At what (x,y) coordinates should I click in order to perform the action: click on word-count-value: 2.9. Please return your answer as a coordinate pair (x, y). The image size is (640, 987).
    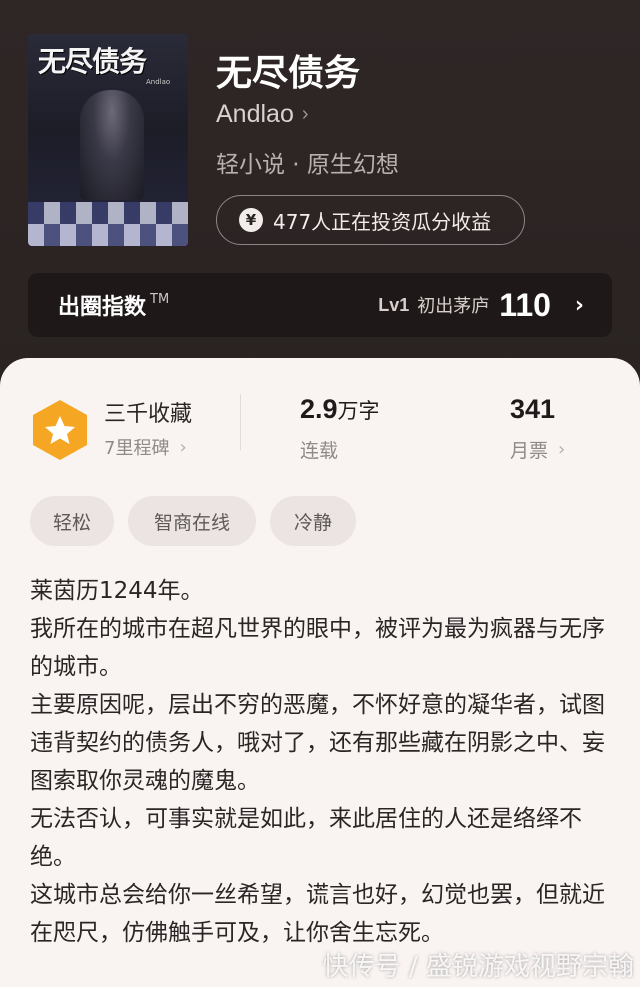
    Looking at the image, I should click on (319, 409).